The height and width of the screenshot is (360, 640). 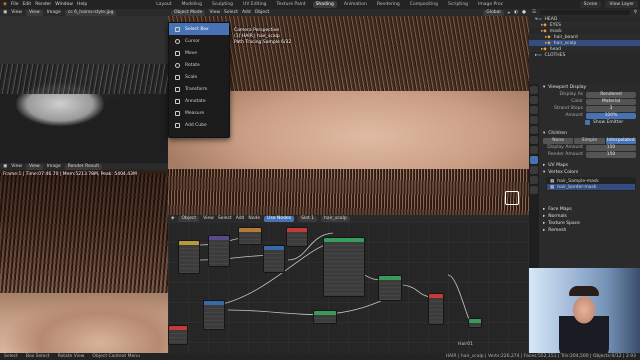 I want to click on tool-scale: Scale, so click(x=199, y=77).